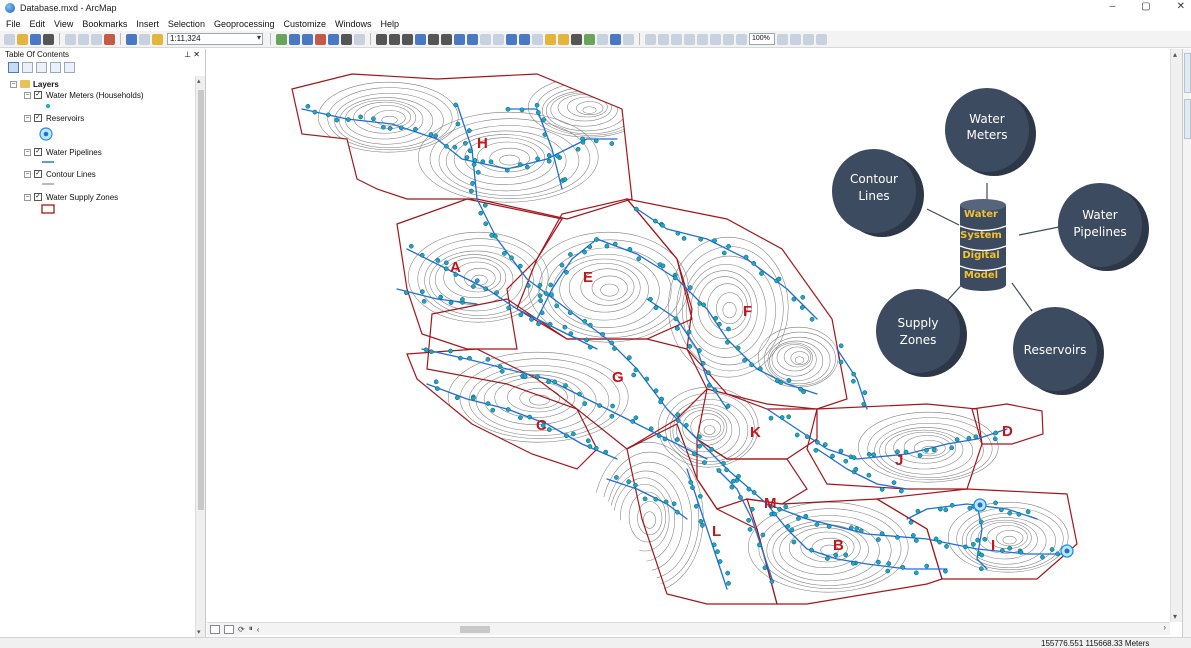  Describe the element at coordinates (9, 39) in the screenshot. I see `new-document-icon` at that location.